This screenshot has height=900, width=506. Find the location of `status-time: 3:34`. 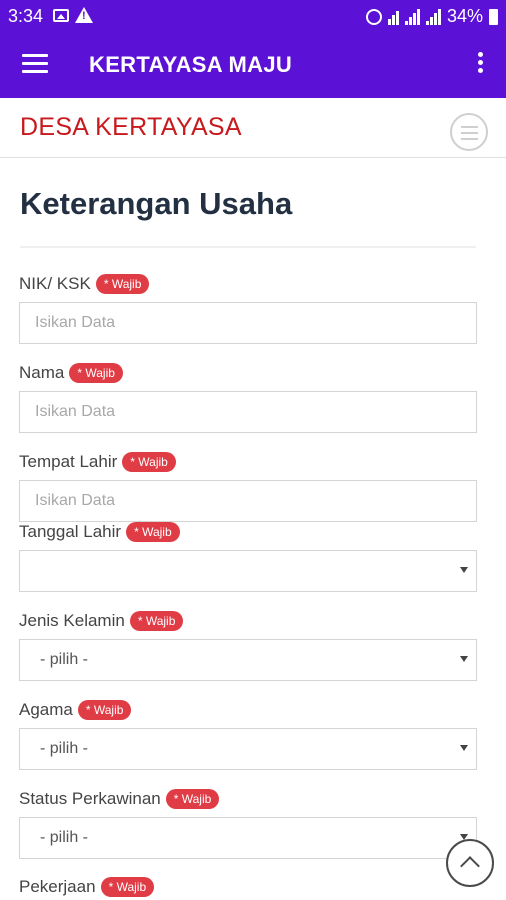

status-time: 3:34 is located at coordinates (26, 16).